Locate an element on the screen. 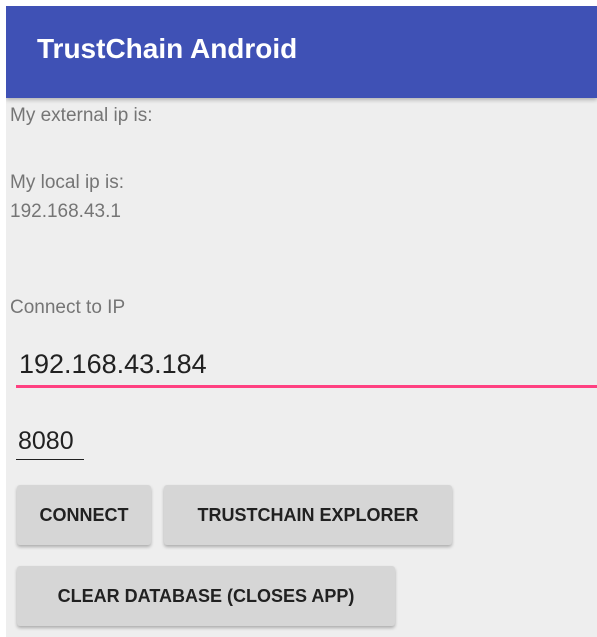 Image resolution: width=597 pixels, height=637 pixels. app-title: TrustChain Android is located at coordinates (167, 48).